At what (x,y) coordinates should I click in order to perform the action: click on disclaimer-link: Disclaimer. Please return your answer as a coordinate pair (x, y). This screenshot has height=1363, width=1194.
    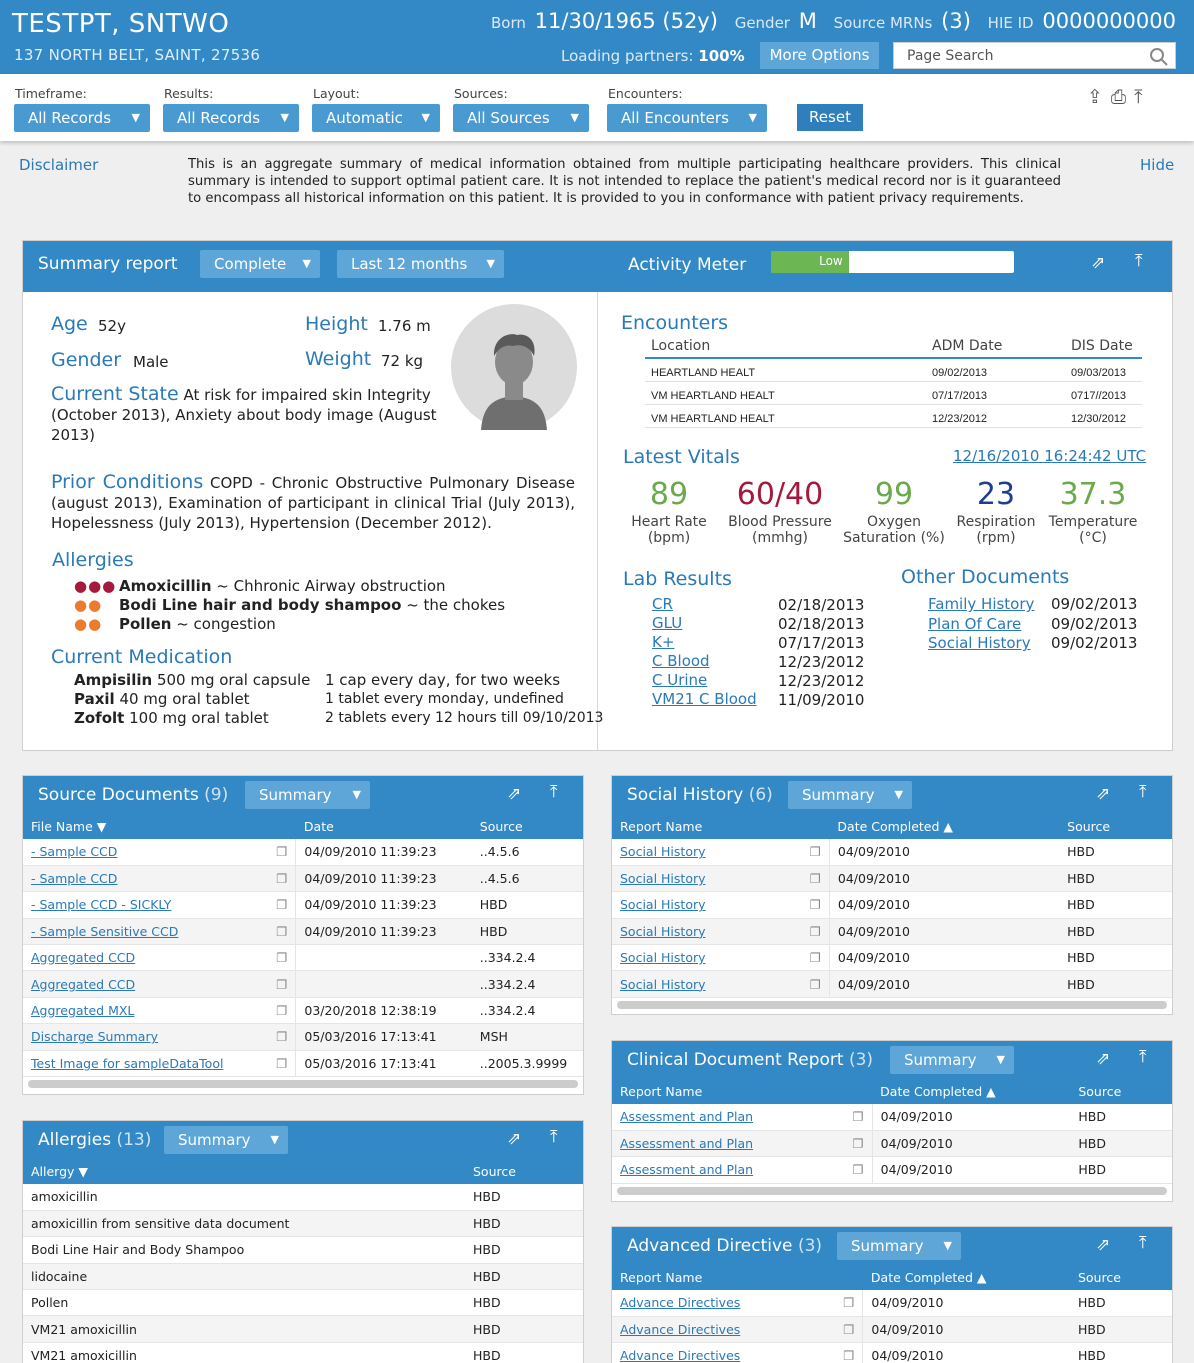
    Looking at the image, I should click on (58, 165).